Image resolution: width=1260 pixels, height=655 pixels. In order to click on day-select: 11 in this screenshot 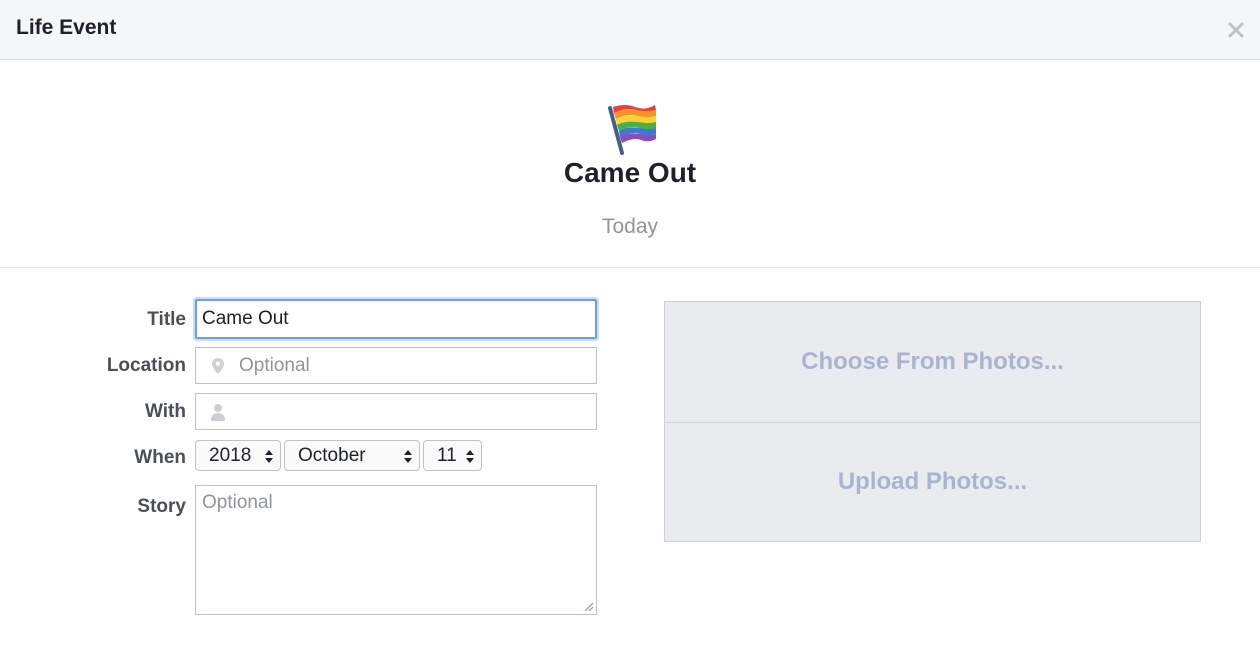, I will do `click(452, 455)`.